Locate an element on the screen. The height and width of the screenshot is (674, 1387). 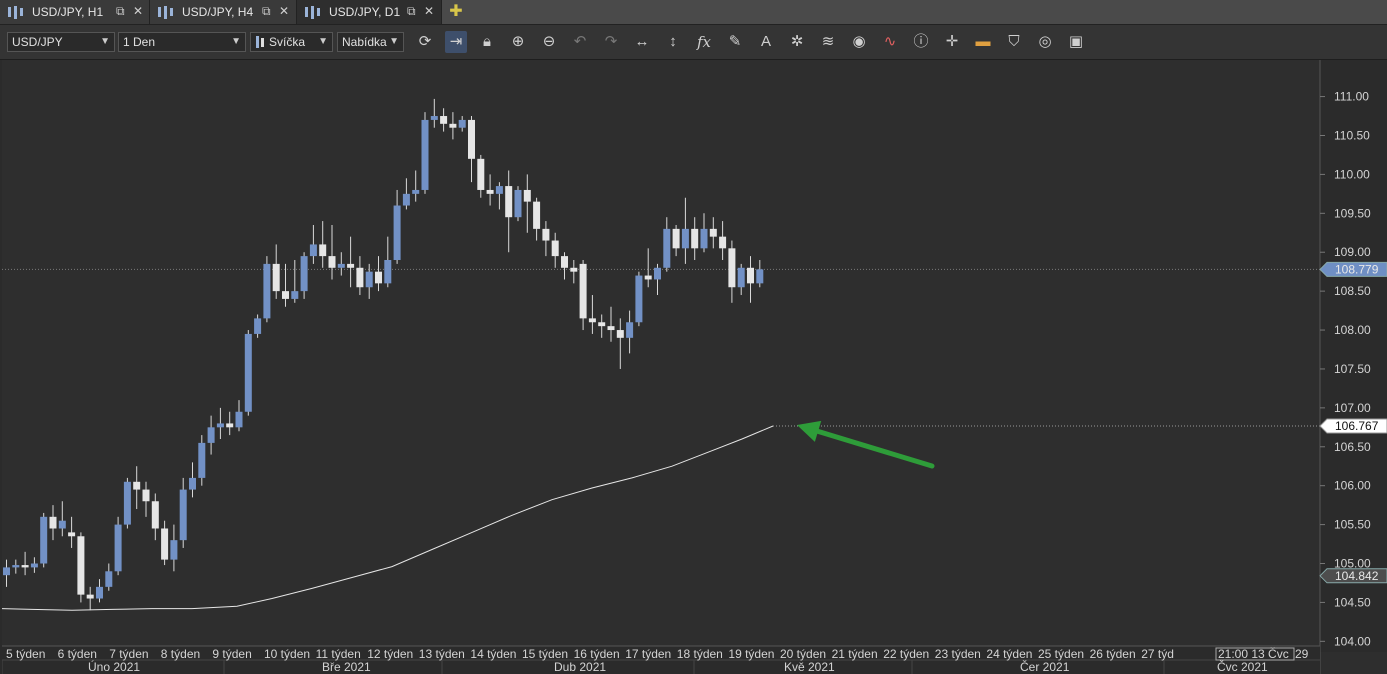
lock-icon: 🔒︎ is located at coordinates (487, 42).